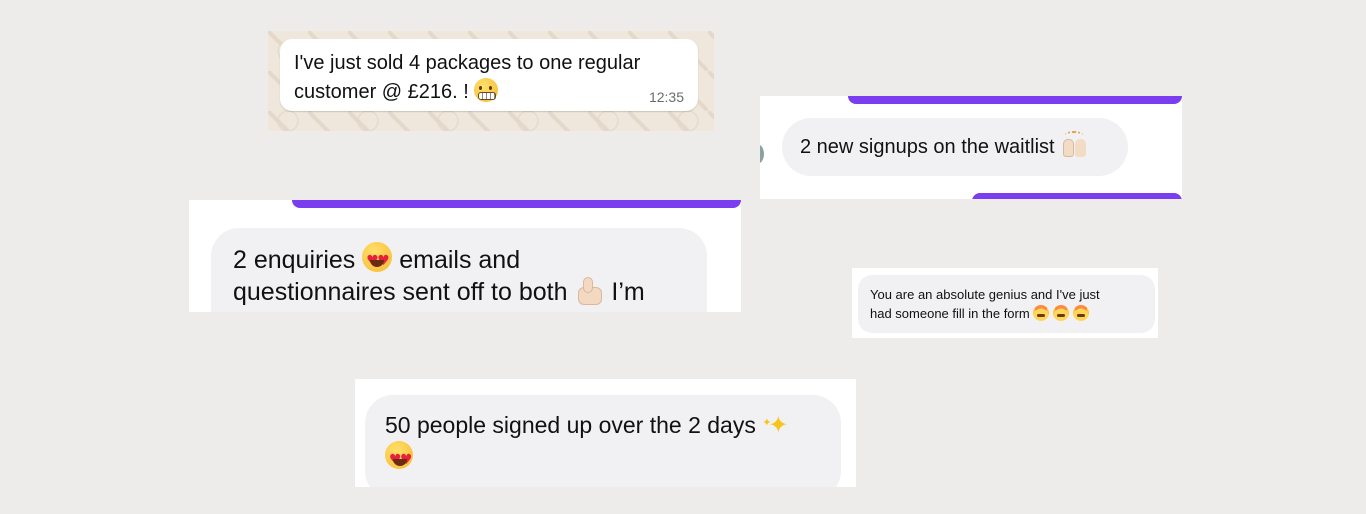 The image size is (1366, 514). What do you see at coordinates (294, 260) in the screenshot?
I see `message-text-a: 2 enquiries` at bounding box center [294, 260].